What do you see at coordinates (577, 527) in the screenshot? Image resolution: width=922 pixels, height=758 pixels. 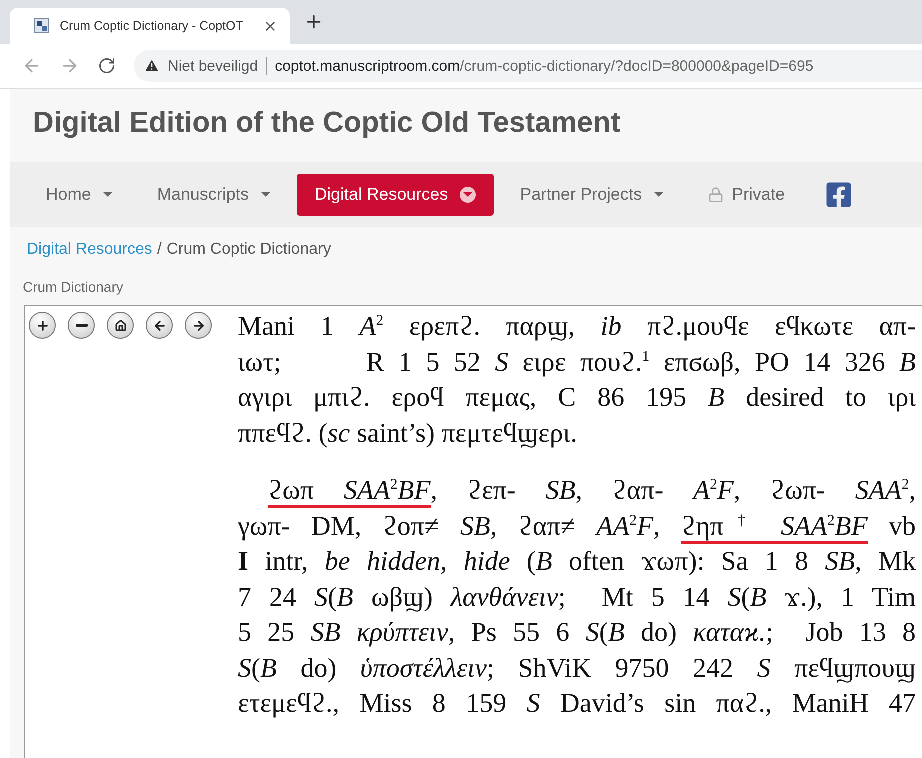 I see `dictionary-line: γωπ- DM, ϩοπ≠ SB, ϩαπ≠ AA$^{2}$F, ϩηπ$^{†}$ SAA$^{2}$BF vb` at bounding box center [577, 527].